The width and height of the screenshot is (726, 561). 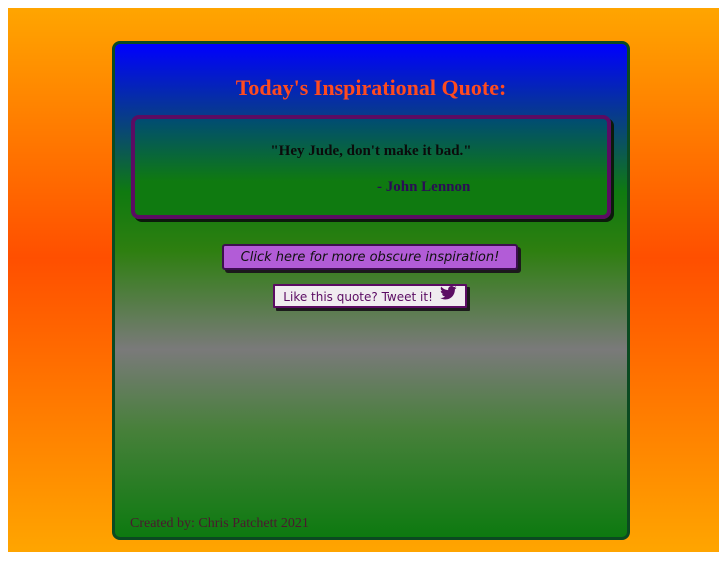 What do you see at coordinates (219, 523) in the screenshot?
I see `footer-credit: Created by: Chris Patchett 2021` at bounding box center [219, 523].